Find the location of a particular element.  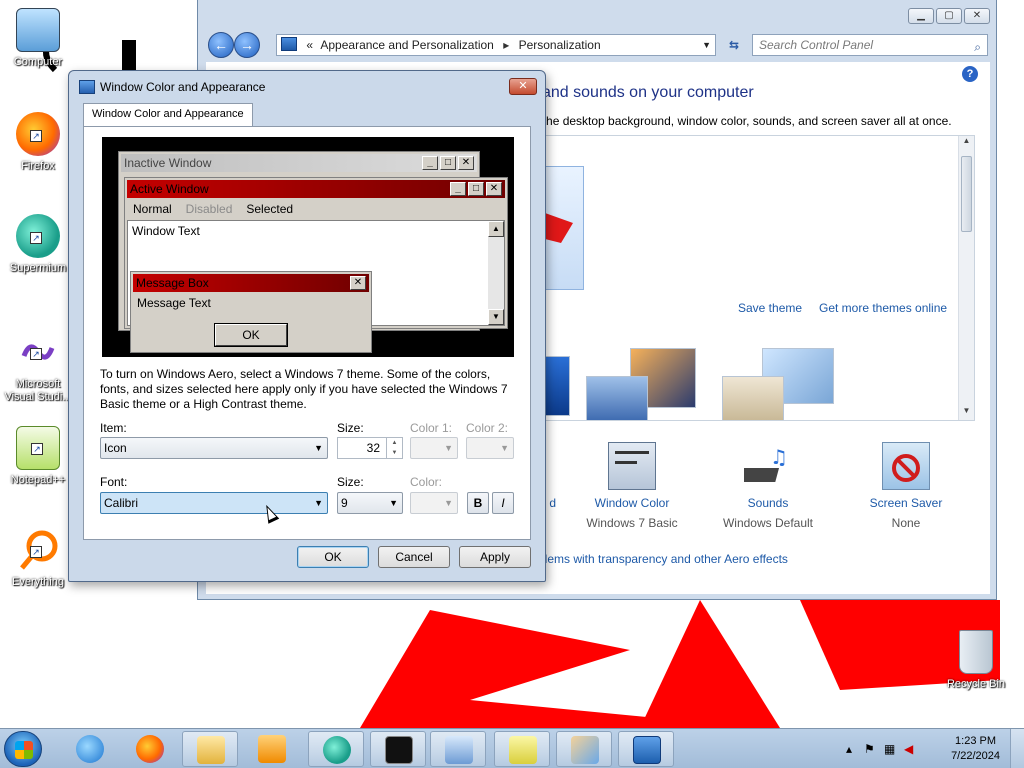

supermium-icon is located at coordinates (337, 750).